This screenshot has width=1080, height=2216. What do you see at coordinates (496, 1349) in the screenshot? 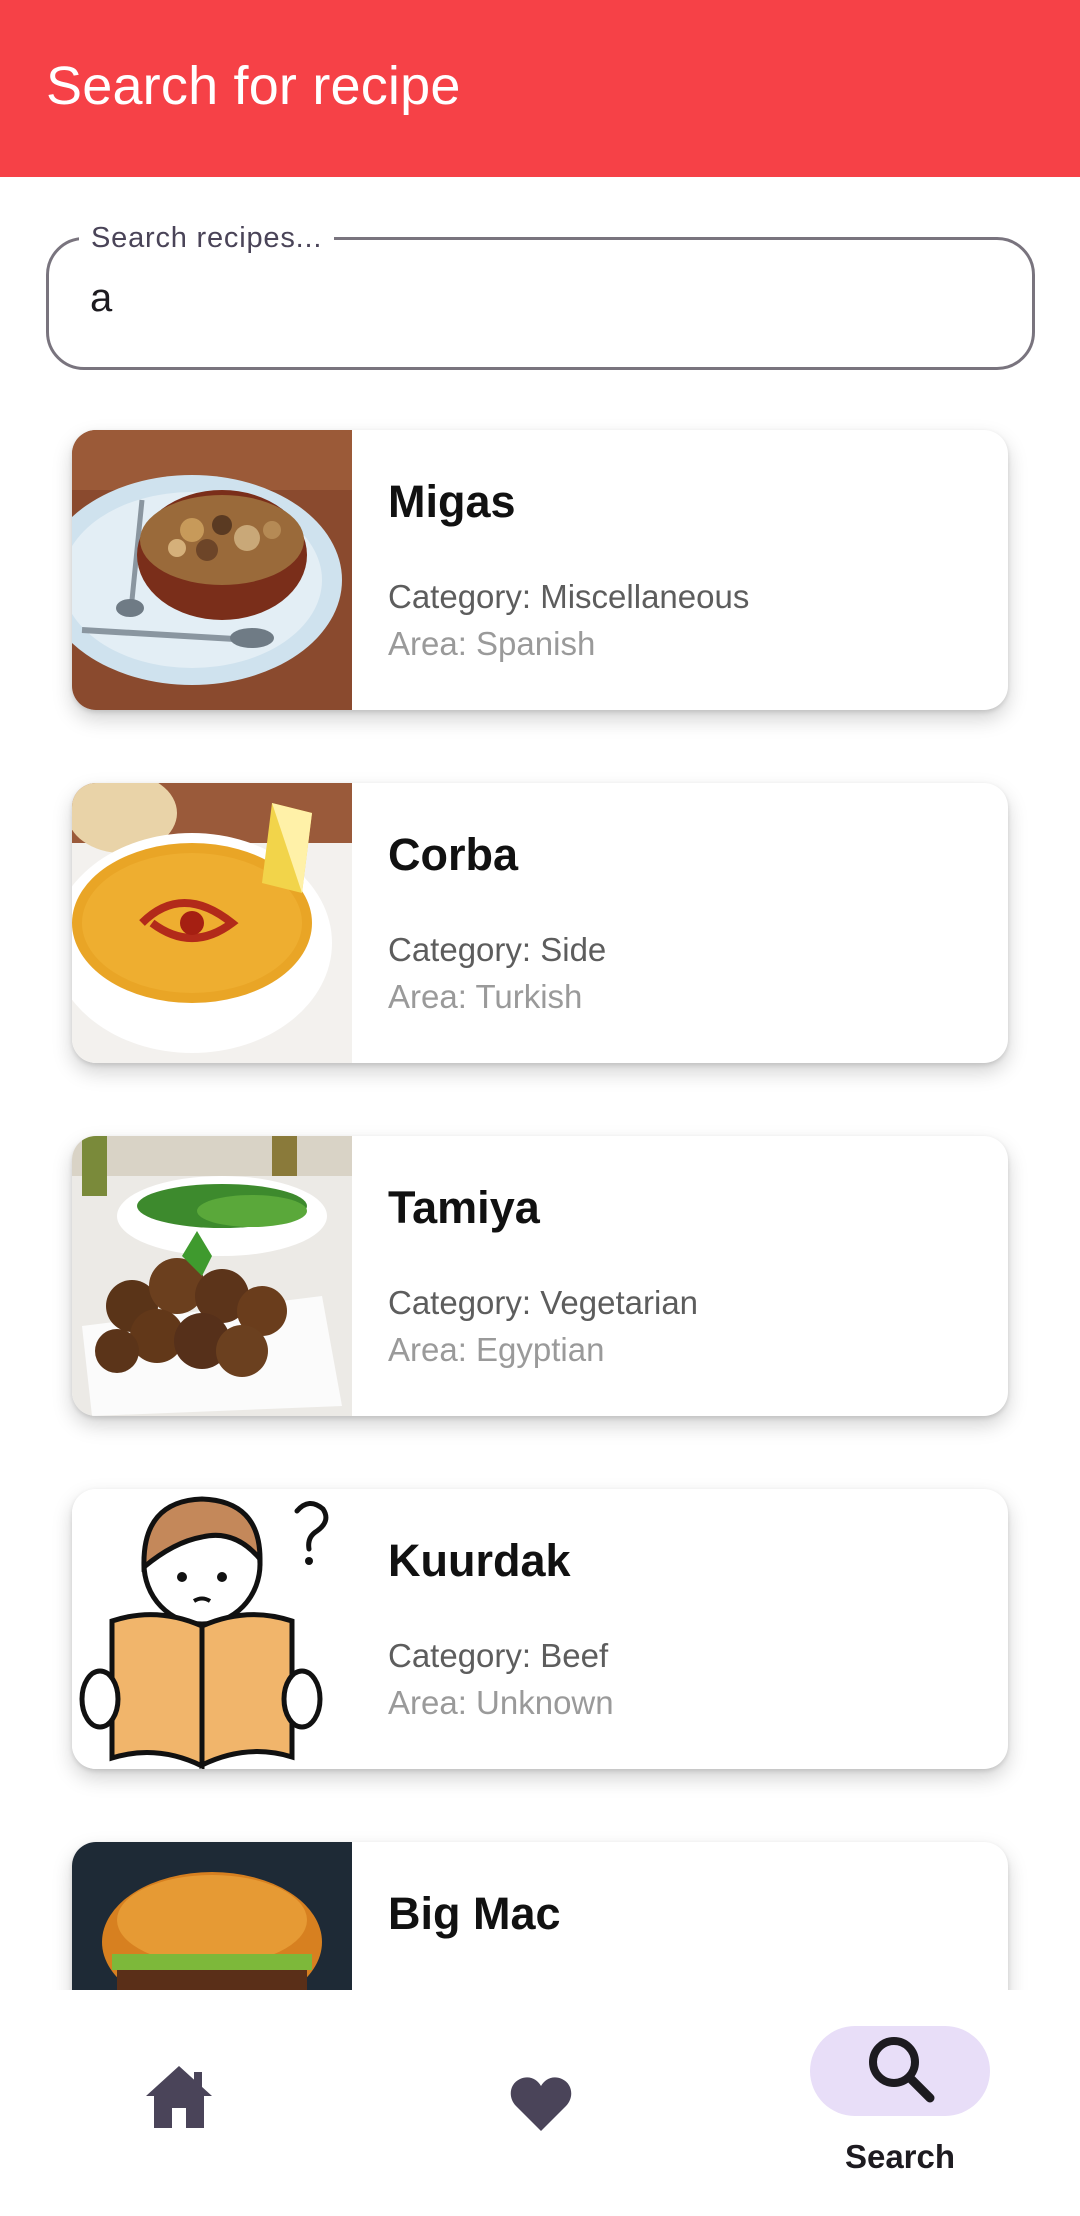
I see `recipe-area: Area: Egyptian` at bounding box center [496, 1349].